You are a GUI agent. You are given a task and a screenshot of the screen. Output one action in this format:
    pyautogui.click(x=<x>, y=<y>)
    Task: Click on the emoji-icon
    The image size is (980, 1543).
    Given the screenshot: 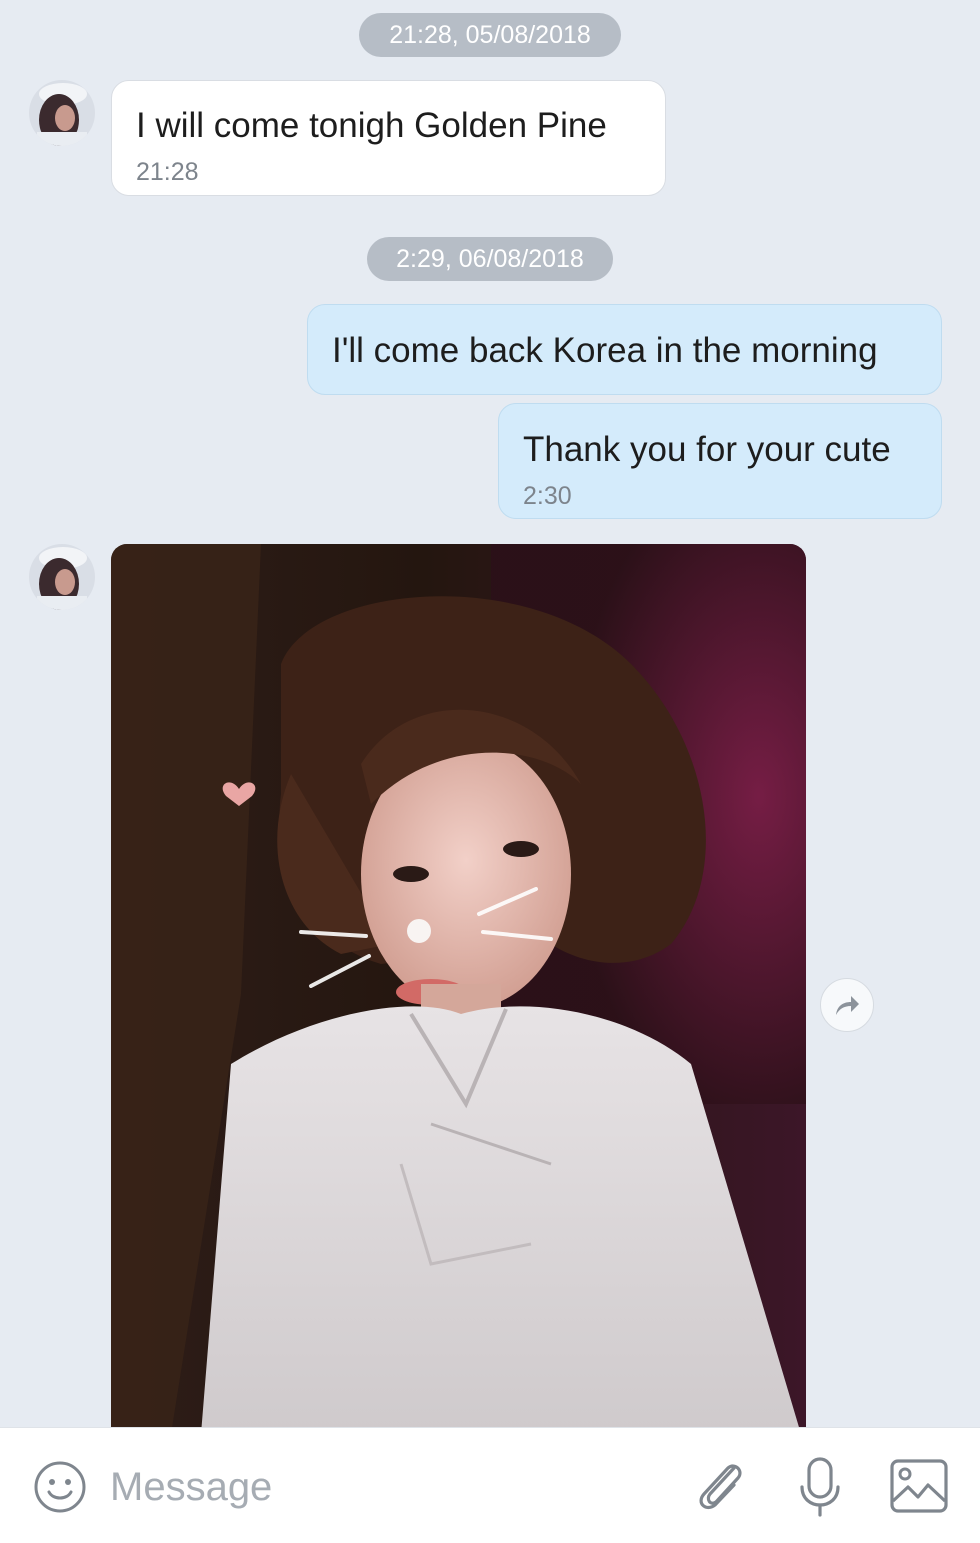 What is the action you would take?
    pyautogui.click(x=60, y=1487)
    